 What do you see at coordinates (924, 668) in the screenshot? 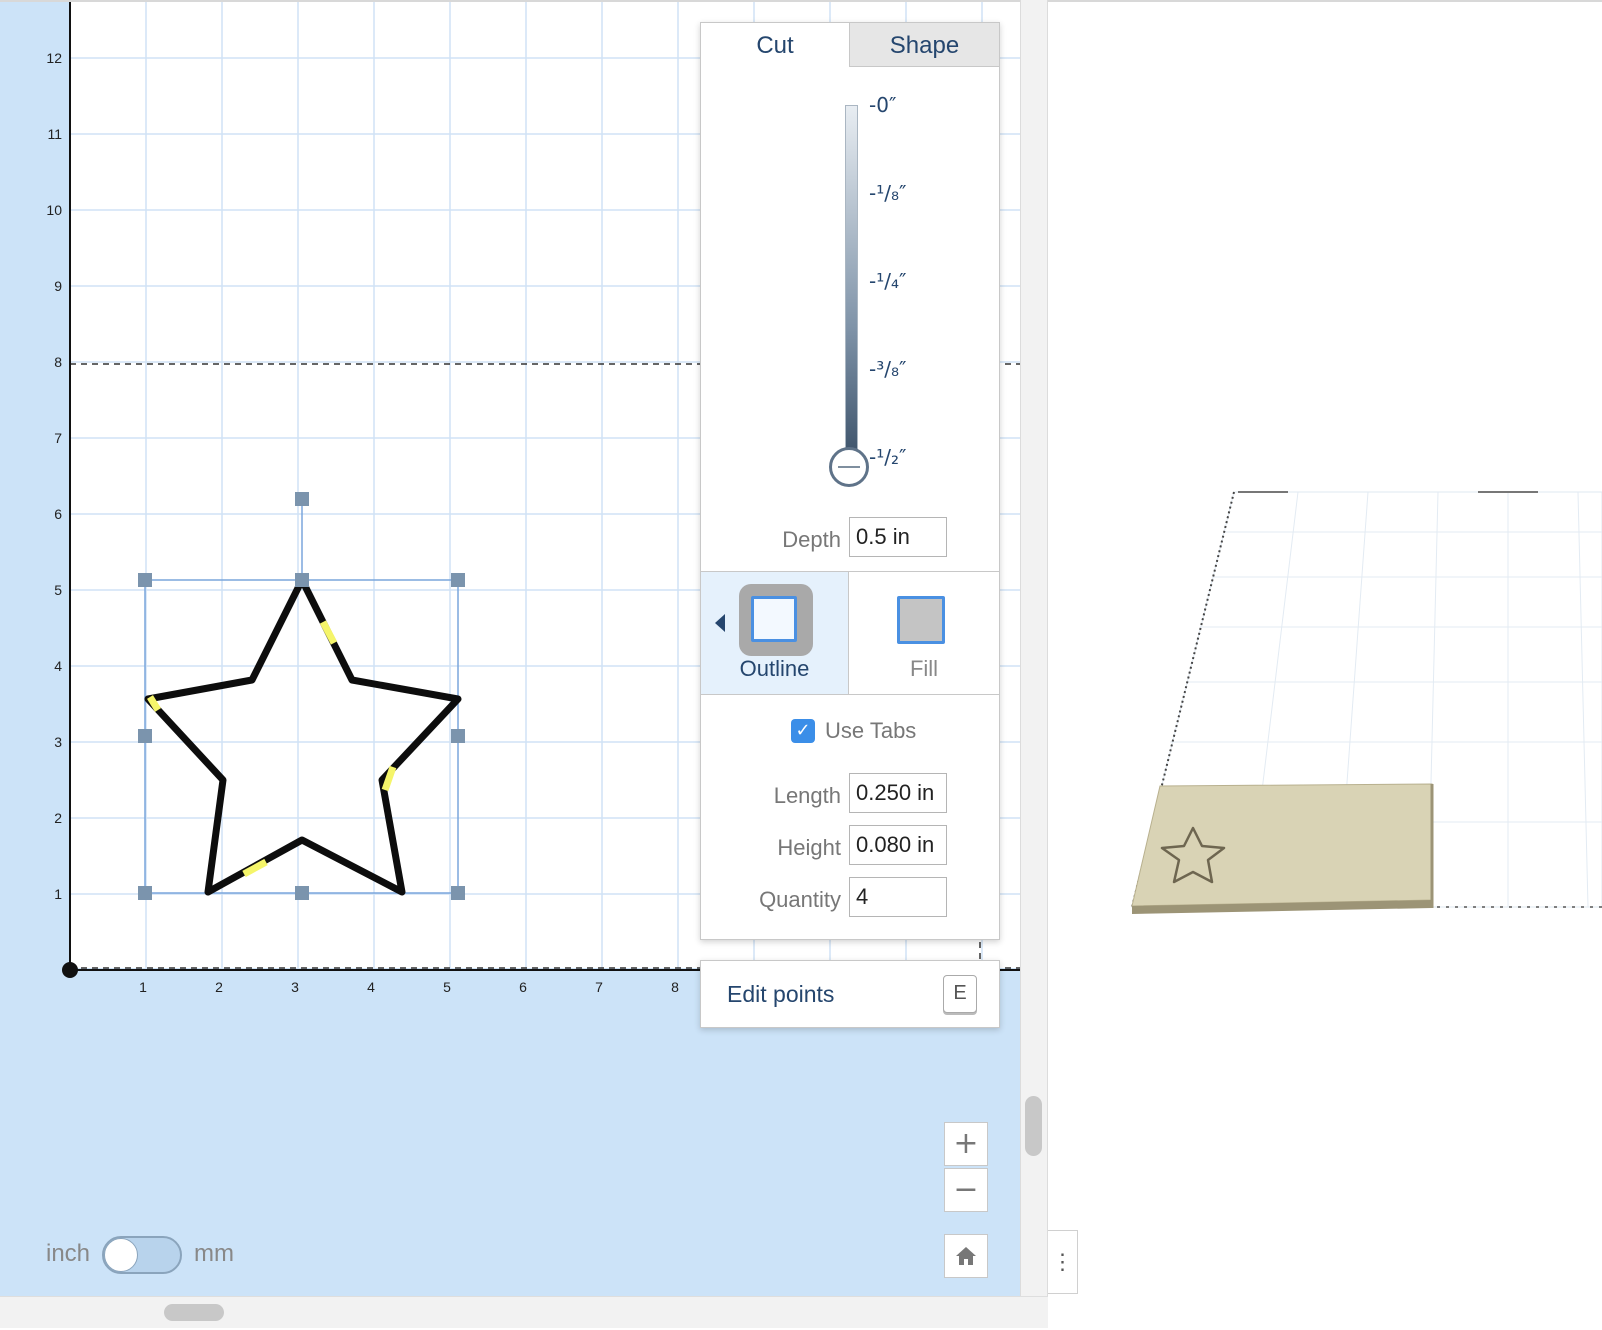
I see `mode-fill-label: Fill` at bounding box center [924, 668].